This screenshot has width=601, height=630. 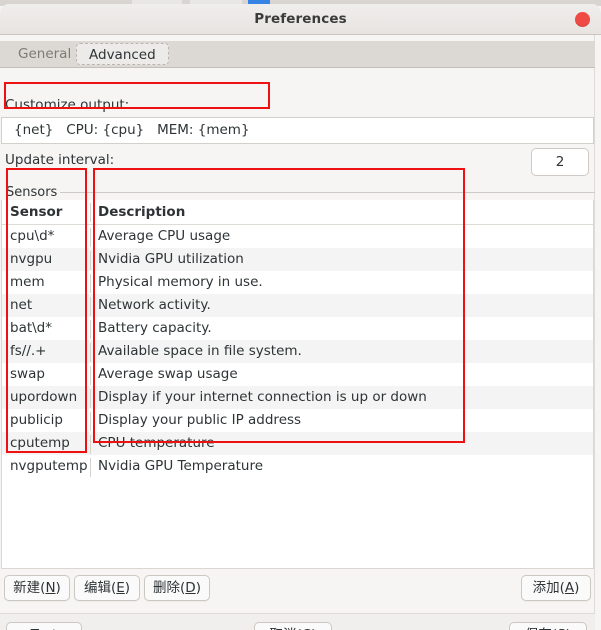 I want to click on sensors-group-label: Sensors, so click(x=32, y=192).